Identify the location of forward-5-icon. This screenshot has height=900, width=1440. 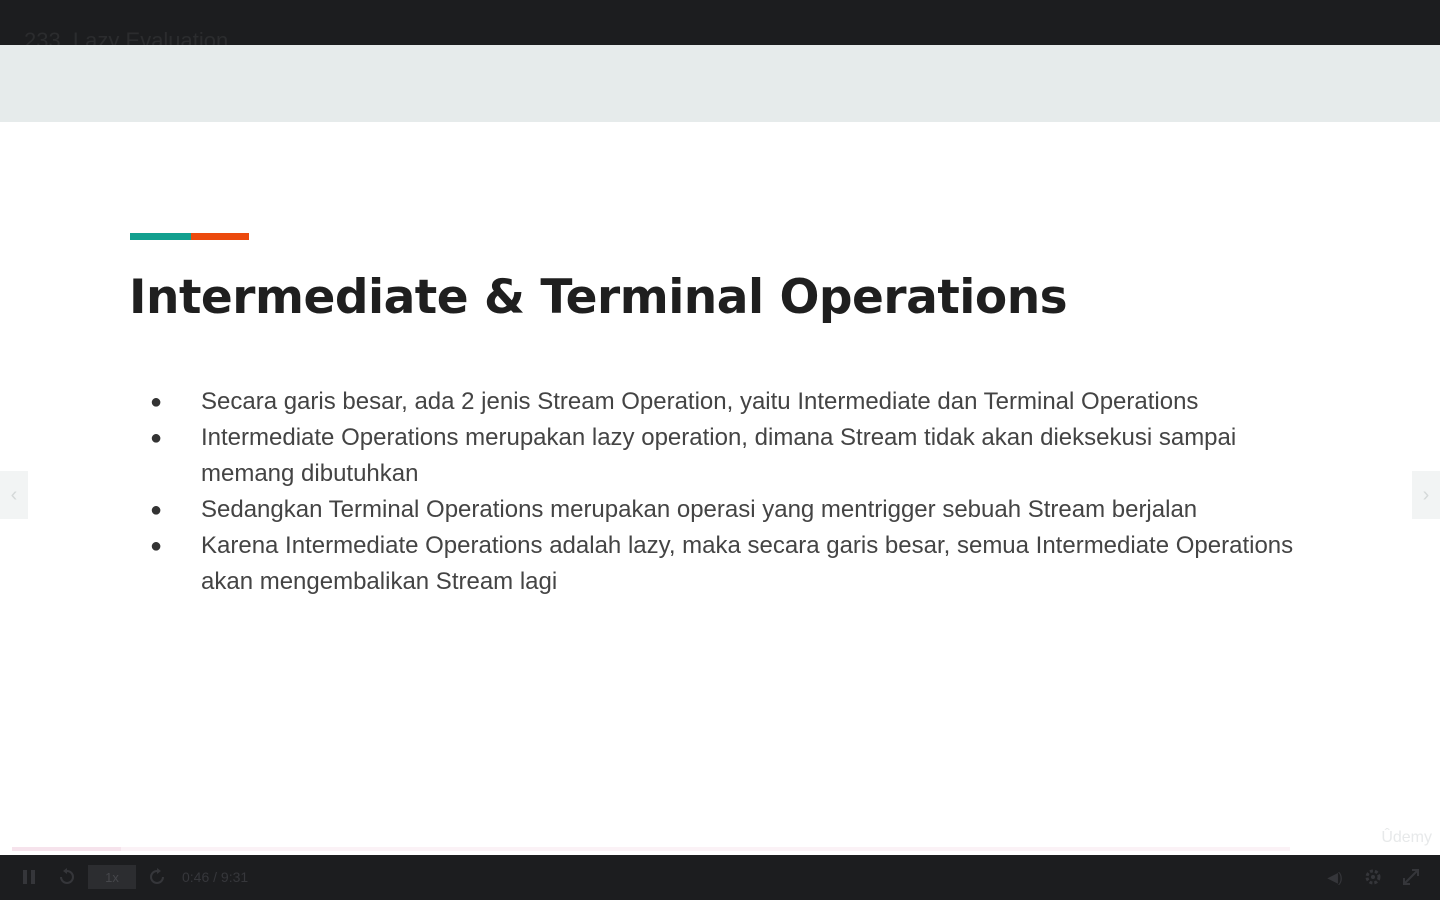
(157, 876).